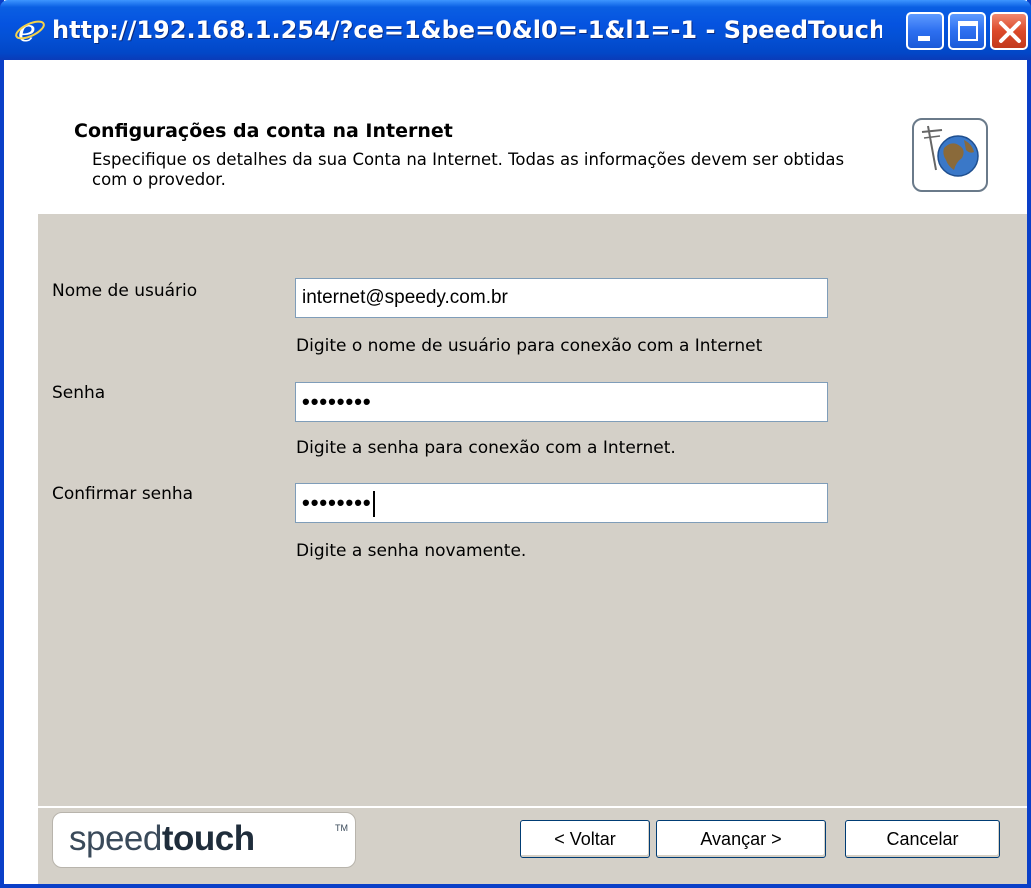 The width and height of the screenshot is (1031, 888). I want to click on cancel-button: Cancelar, so click(922, 839).